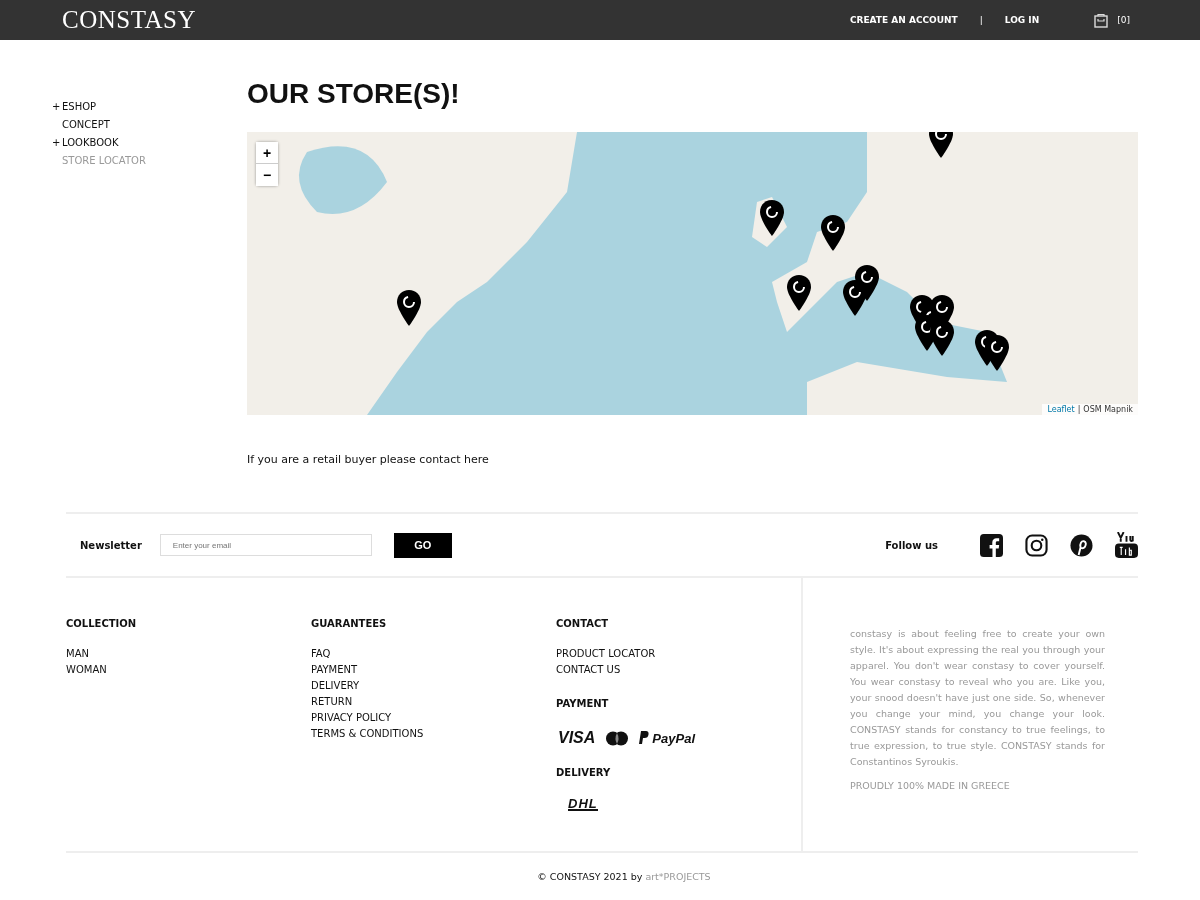 This screenshot has width=1200, height=900. What do you see at coordinates (991, 545) in the screenshot?
I see `facebook-icon` at bounding box center [991, 545].